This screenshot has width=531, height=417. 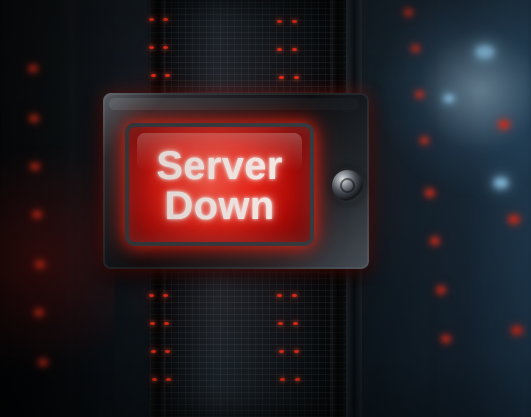 I want to click on round-control-knob-icon, so click(x=347, y=185).